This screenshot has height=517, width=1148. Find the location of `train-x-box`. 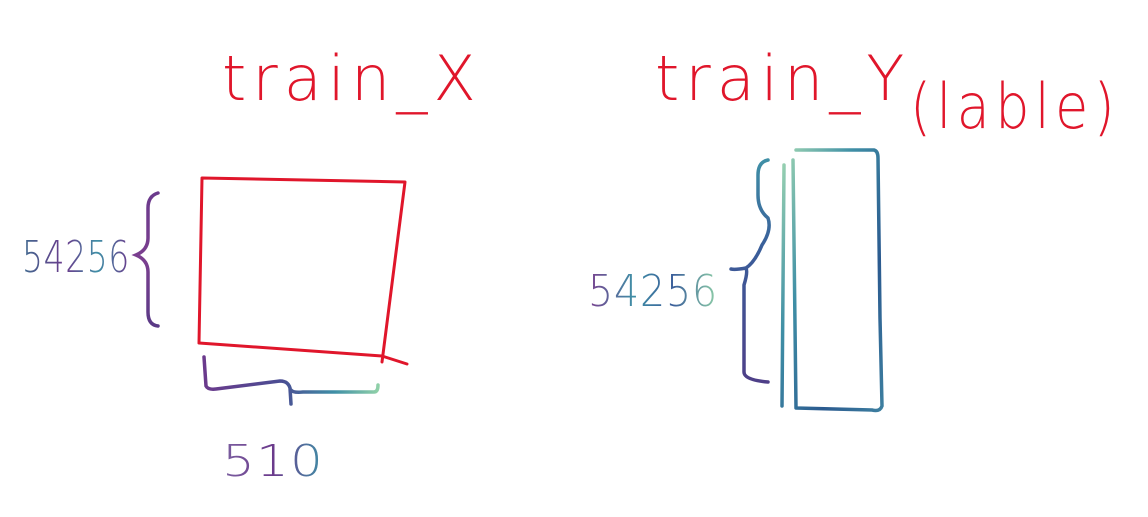

train-x-box is located at coordinates (303, 271).